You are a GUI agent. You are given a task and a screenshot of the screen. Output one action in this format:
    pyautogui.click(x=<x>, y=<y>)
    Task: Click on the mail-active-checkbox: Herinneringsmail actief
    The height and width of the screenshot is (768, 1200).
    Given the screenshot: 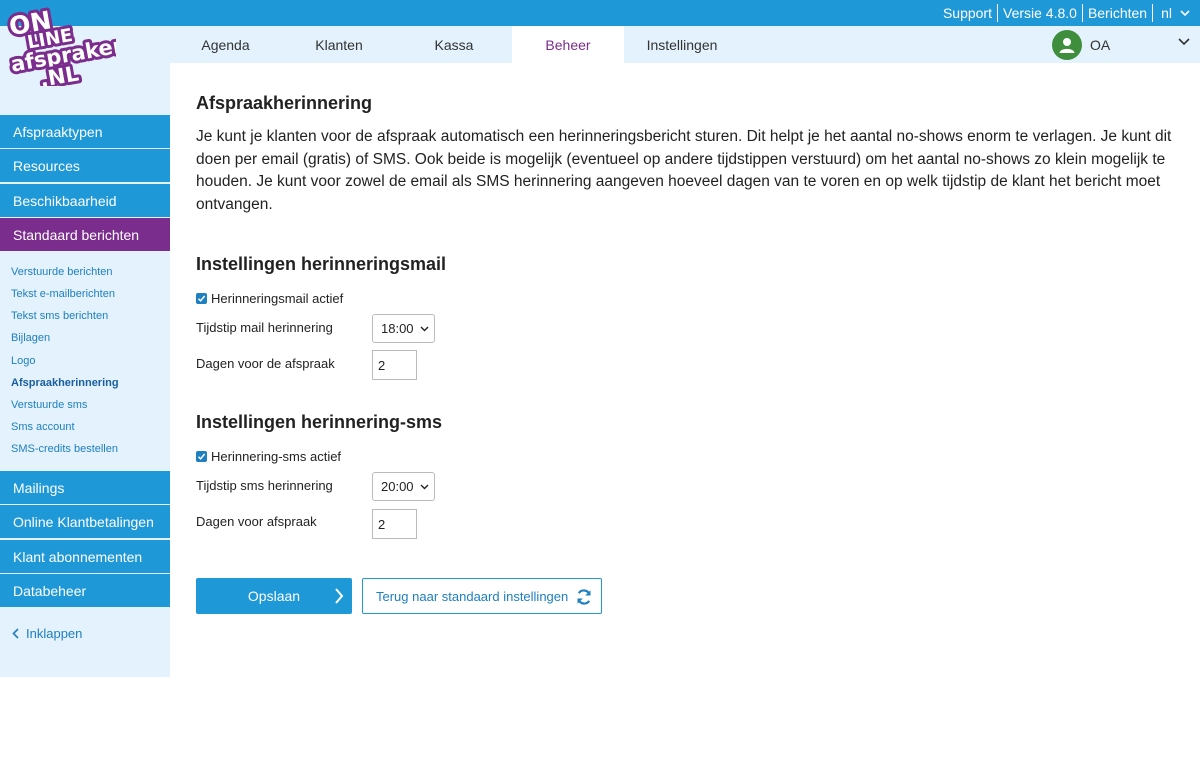 What is the action you would take?
    pyautogui.click(x=269, y=298)
    